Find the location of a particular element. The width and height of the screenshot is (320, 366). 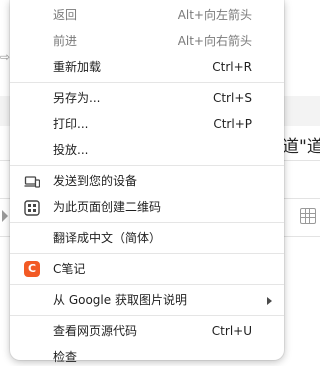

qr-code-icon is located at coordinates (32, 207).